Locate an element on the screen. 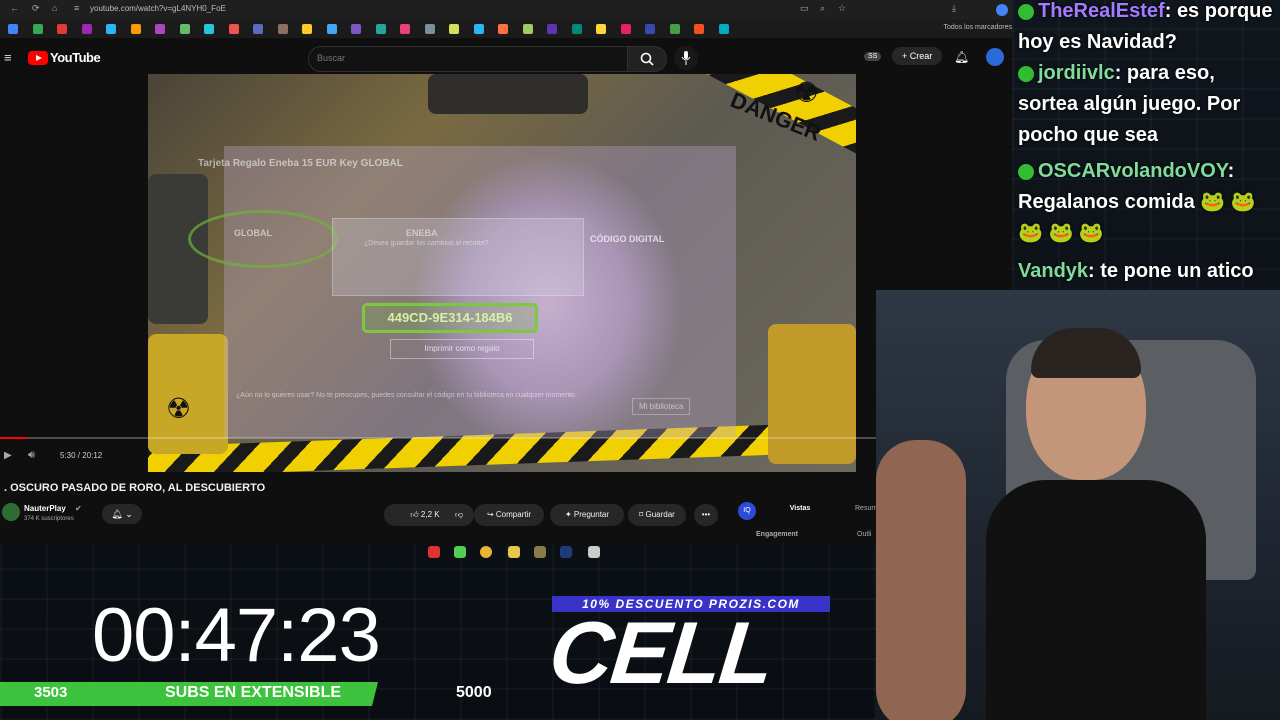 Image resolution: width=1280 pixels, height=720 pixels. record-icon is located at coordinates (434, 552).